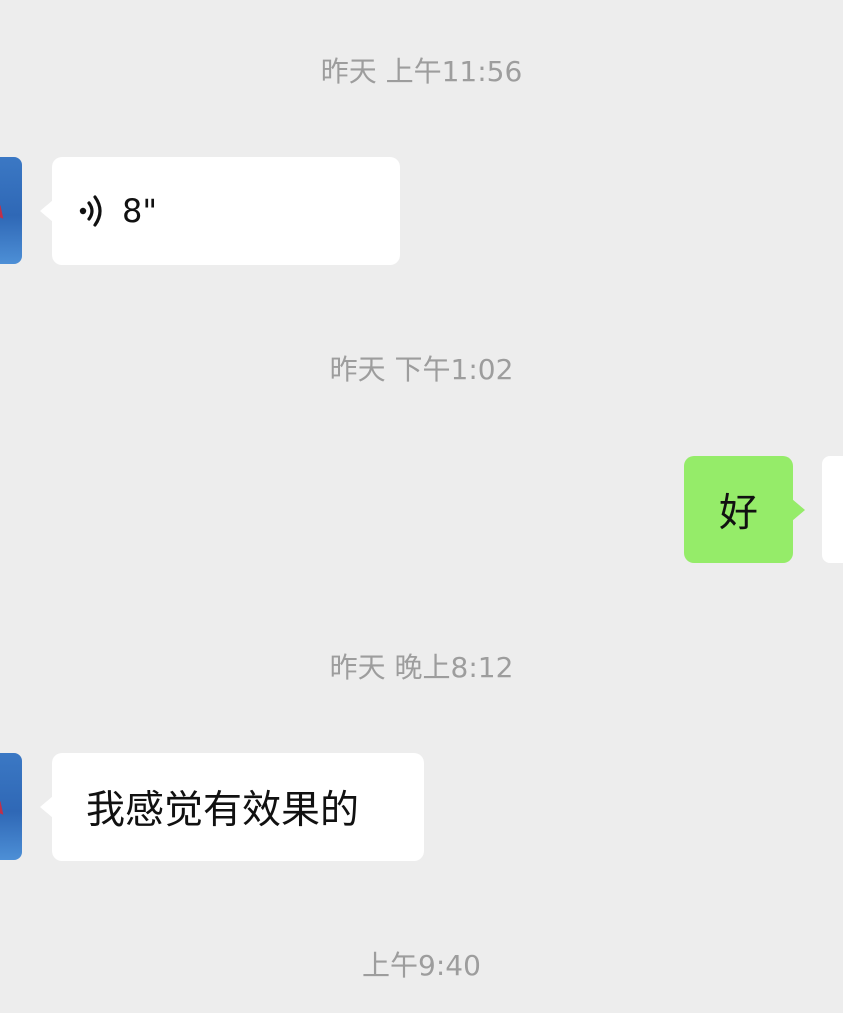 The height and width of the screenshot is (1013, 843). Describe the element at coordinates (421, 667) in the screenshot. I see `timestamp: 昨天 晚上8:12` at that location.